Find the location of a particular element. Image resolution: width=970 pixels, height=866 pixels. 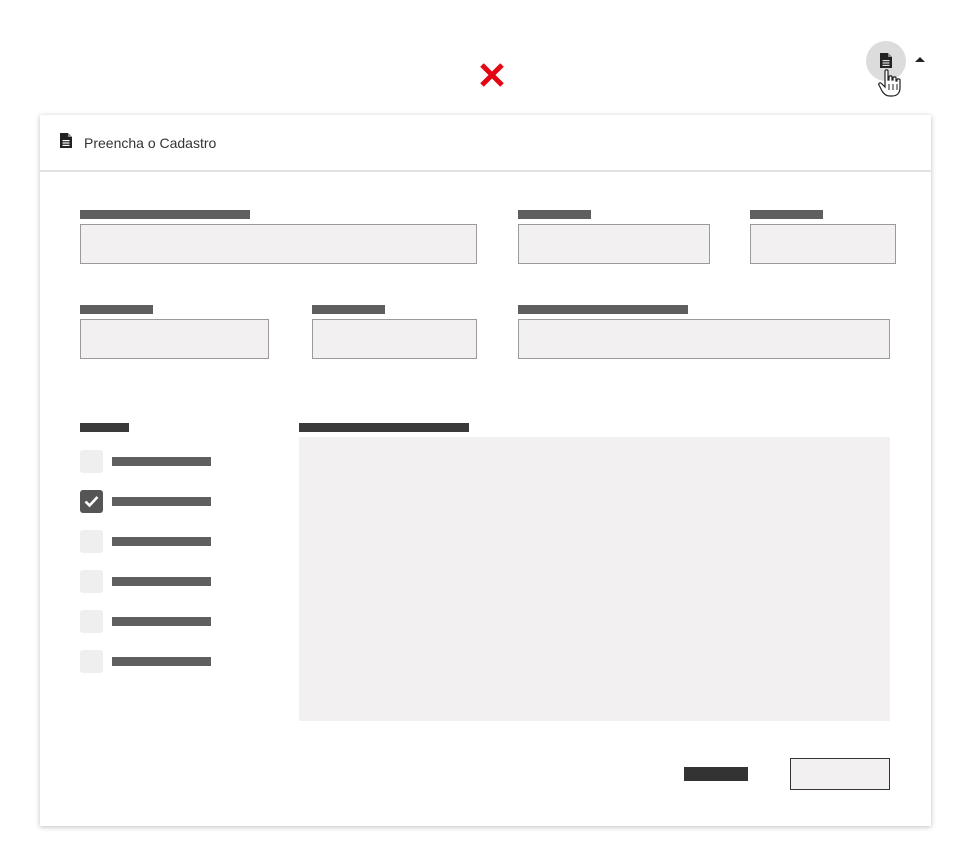

close-icon is located at coordinates (492, 75).